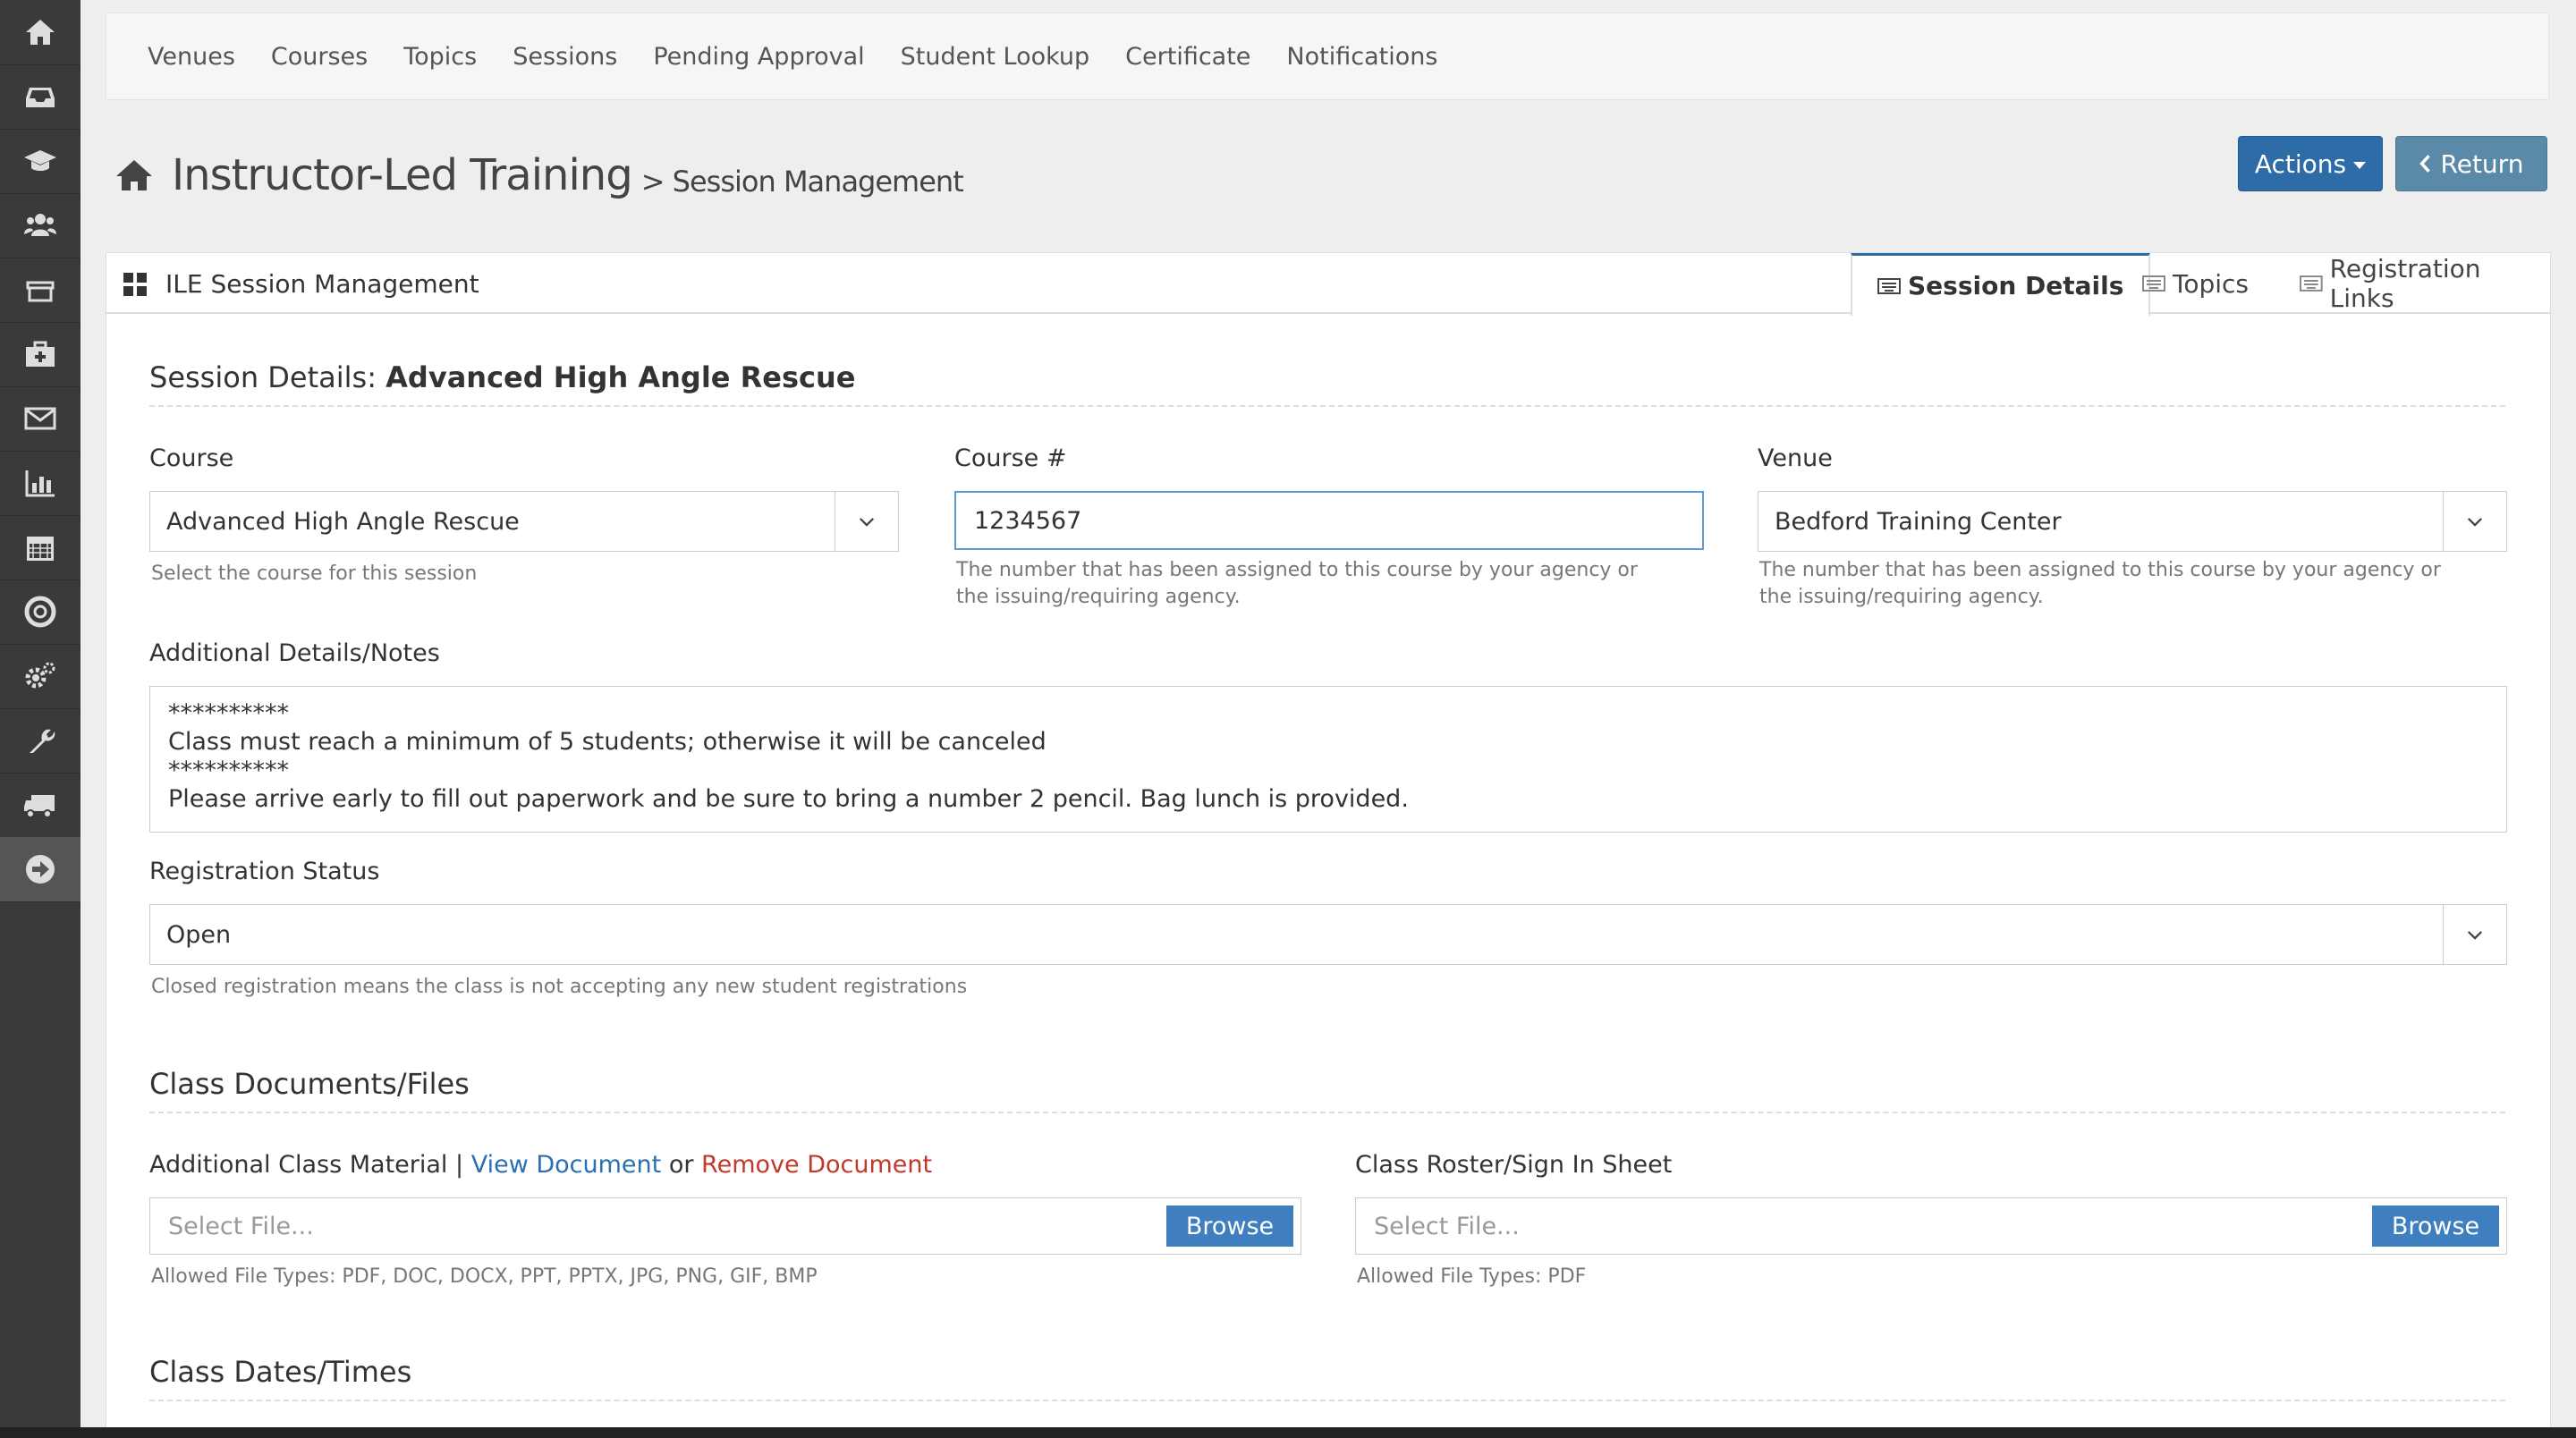  I want to click on nav-pending-approval: Pending Approval, so click(758, 57).